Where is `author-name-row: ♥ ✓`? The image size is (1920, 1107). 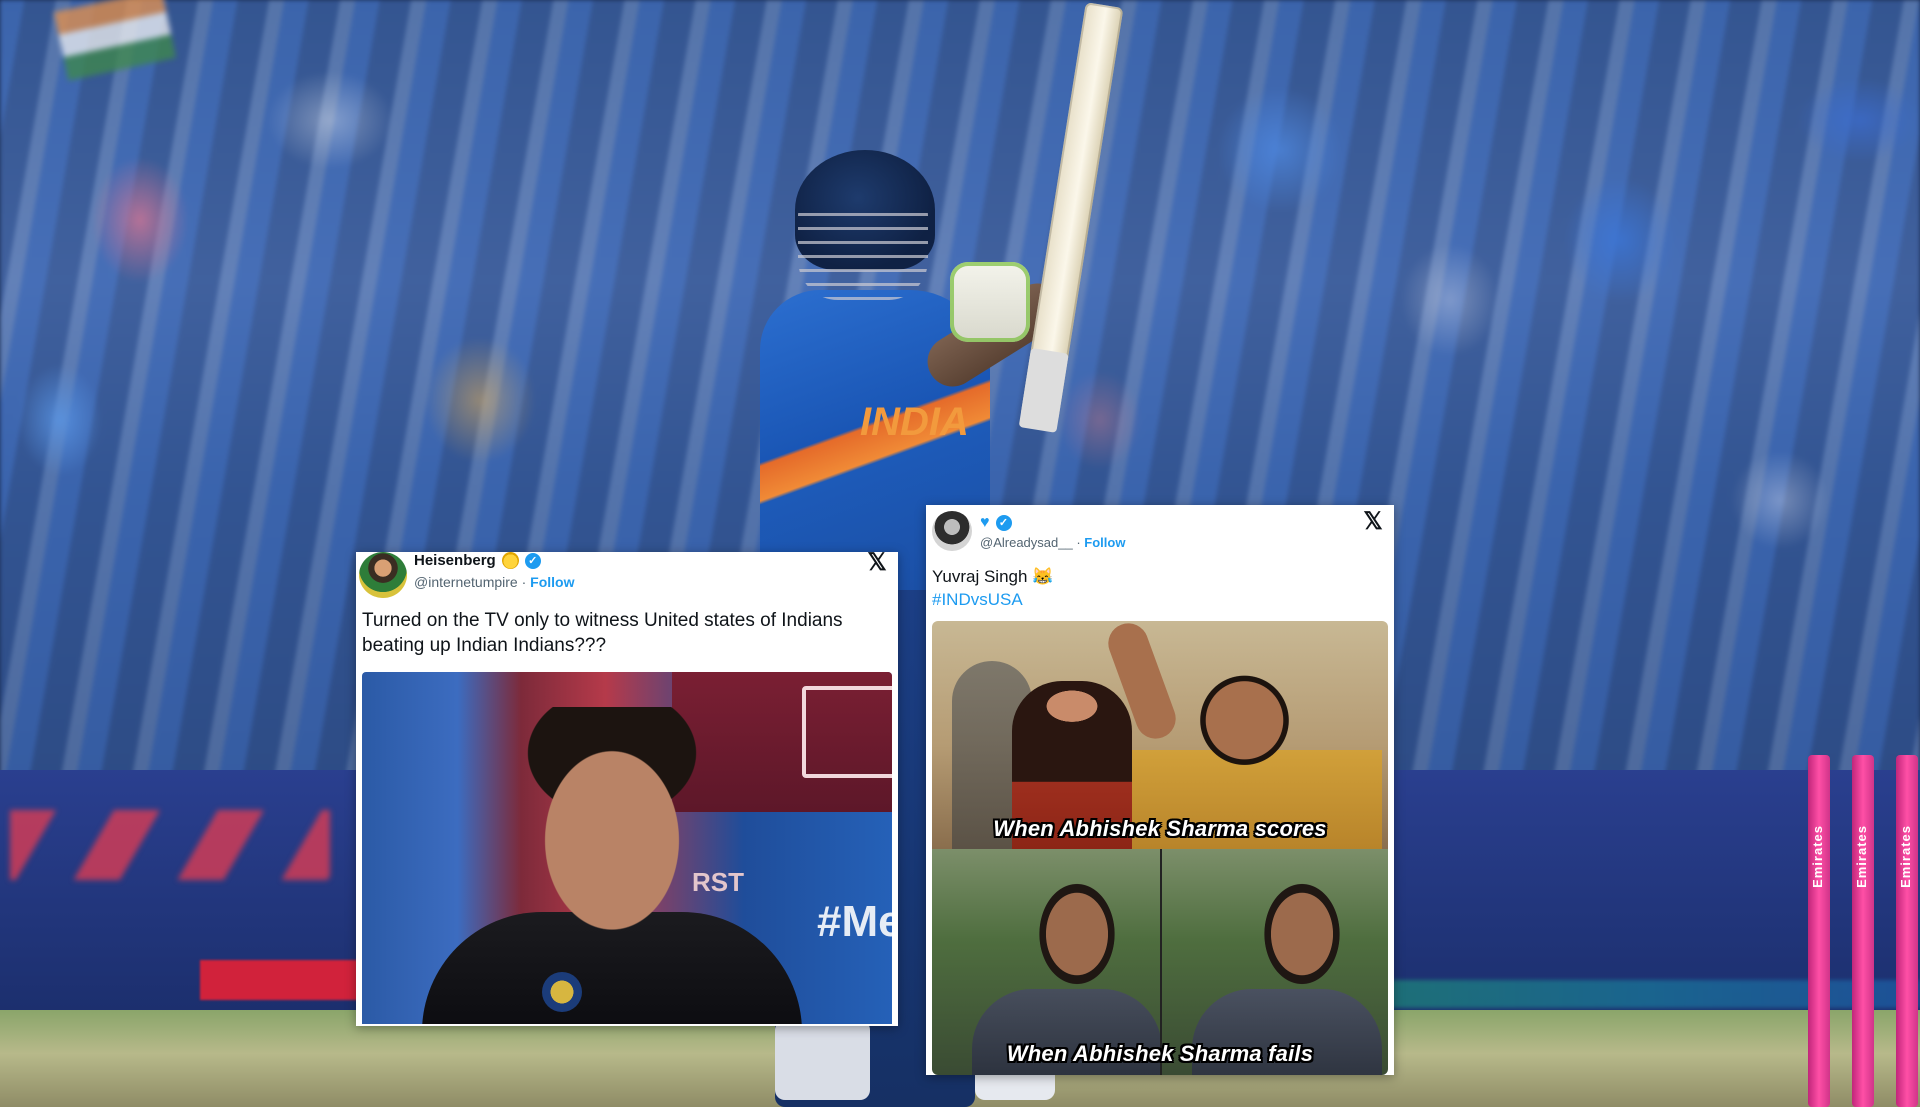
author-name-row: ♥ ✓ is located at coordinates (996, 523).